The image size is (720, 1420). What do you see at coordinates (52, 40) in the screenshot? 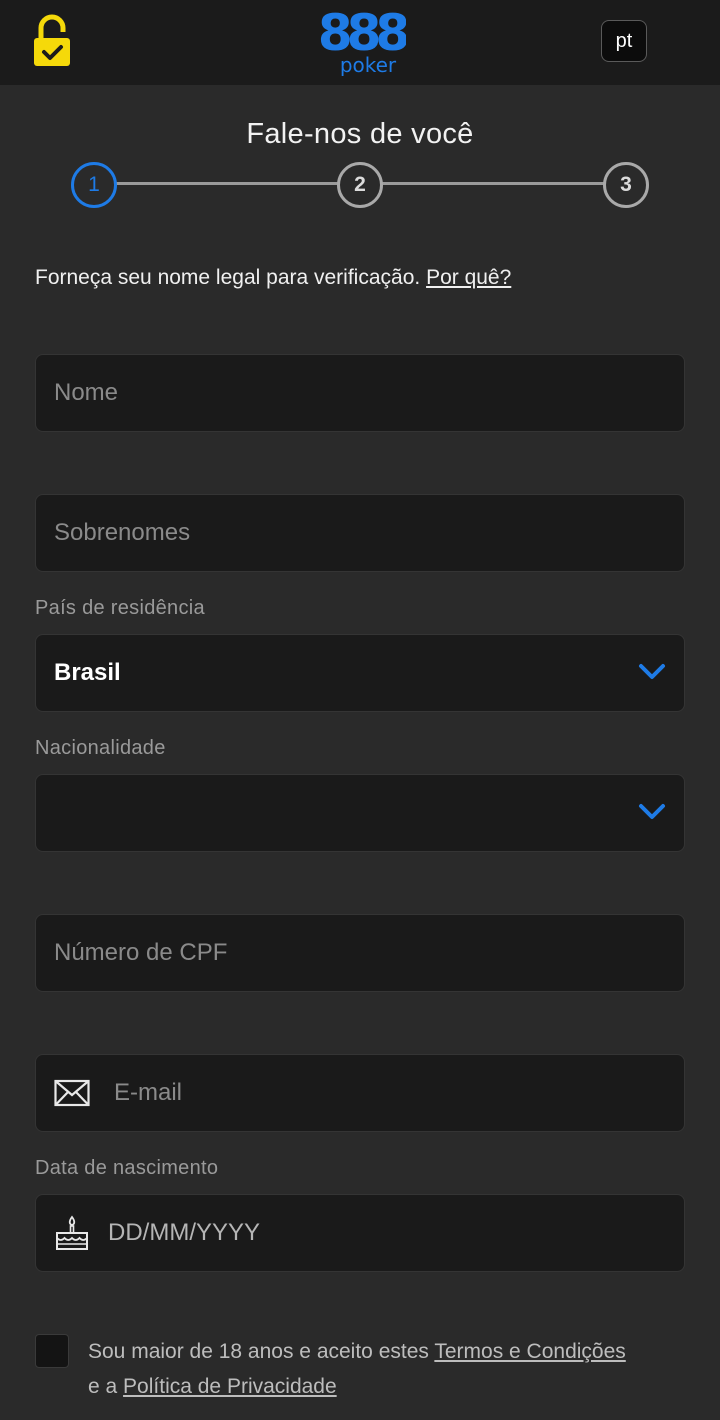
I see `lock-icon` at bounding box center [52, 40].